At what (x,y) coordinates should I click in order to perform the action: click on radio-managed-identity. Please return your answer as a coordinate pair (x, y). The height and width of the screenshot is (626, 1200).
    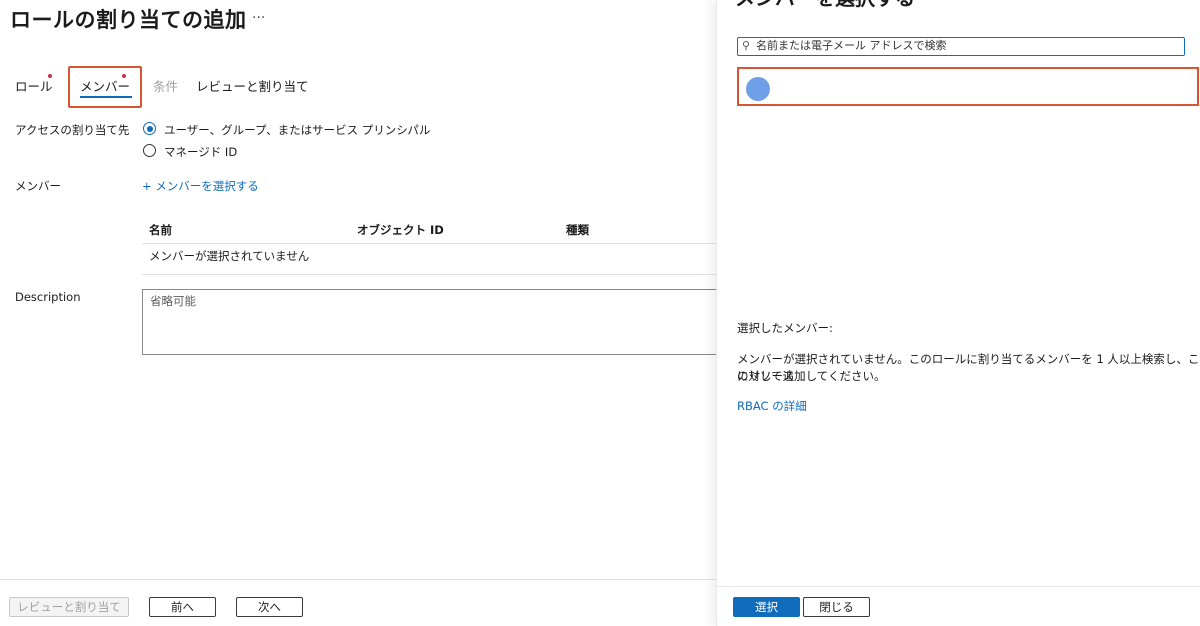
    Looking at the image, I should click on (149, 150).